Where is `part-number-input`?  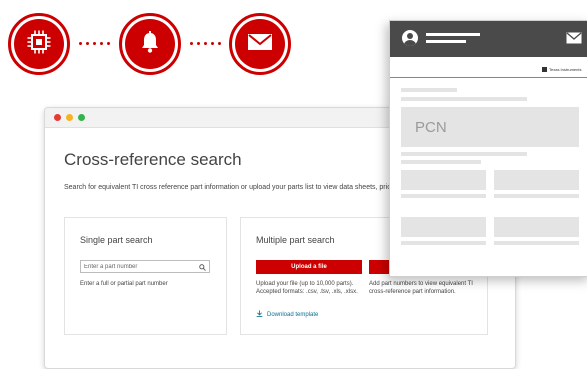 part-number-input is located at coordinates (141, 266).